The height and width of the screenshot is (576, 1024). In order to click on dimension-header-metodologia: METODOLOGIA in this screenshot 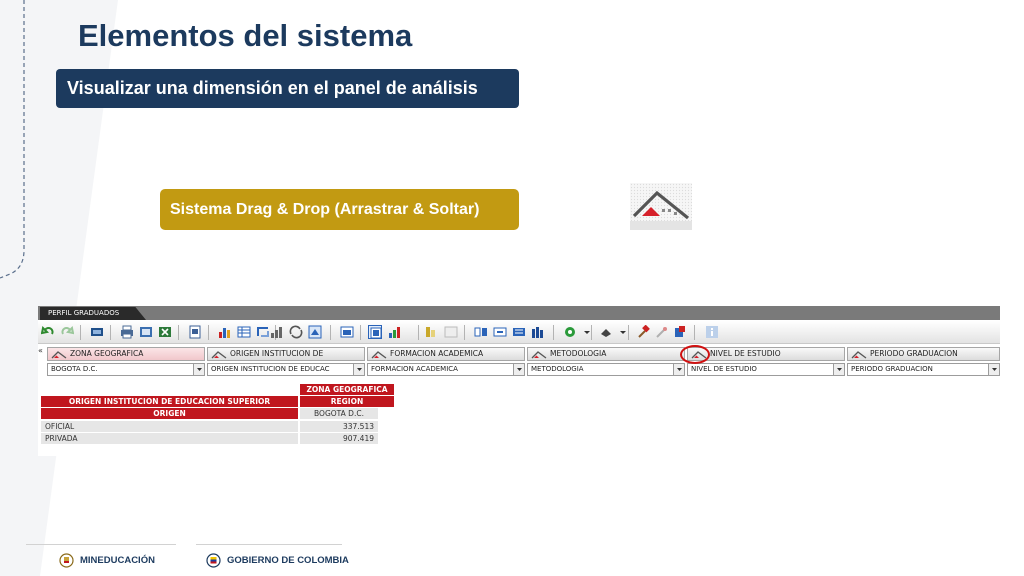, I will do `click(606, 354)`.